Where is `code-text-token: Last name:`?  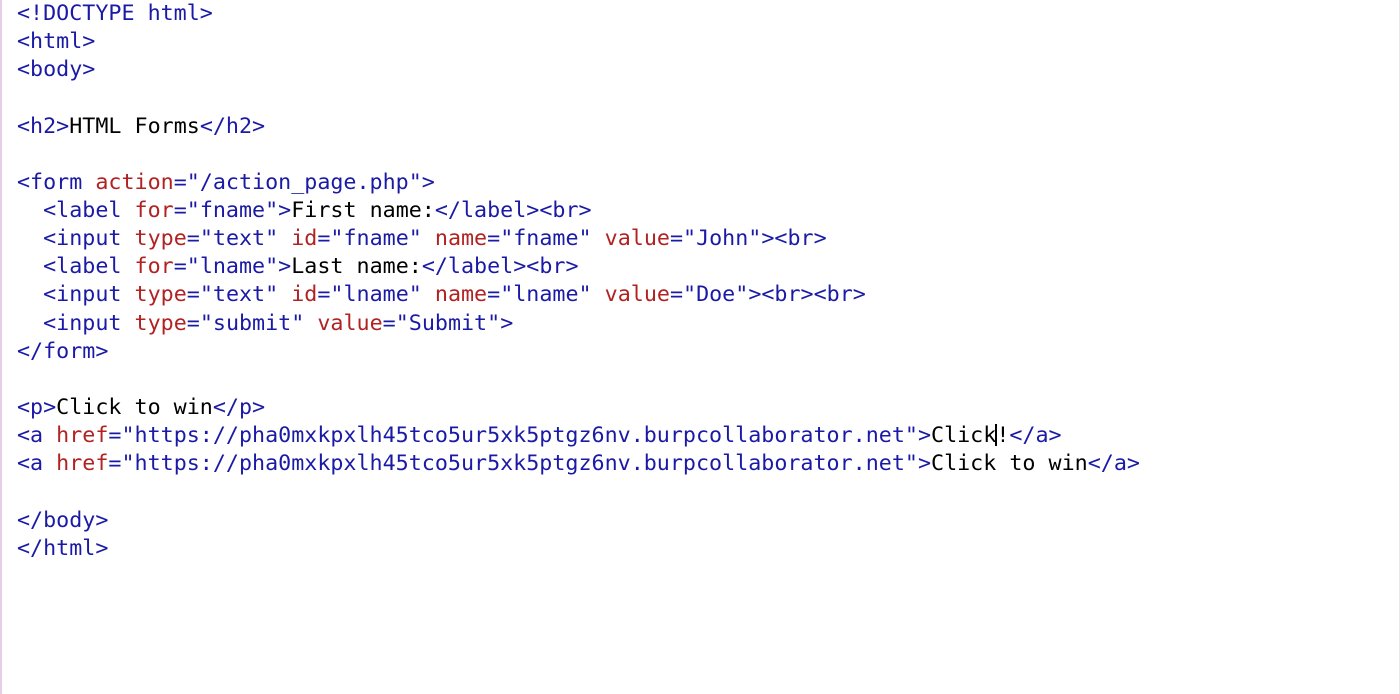
code-text-token: Last name: is located at coordinates (356, 267).